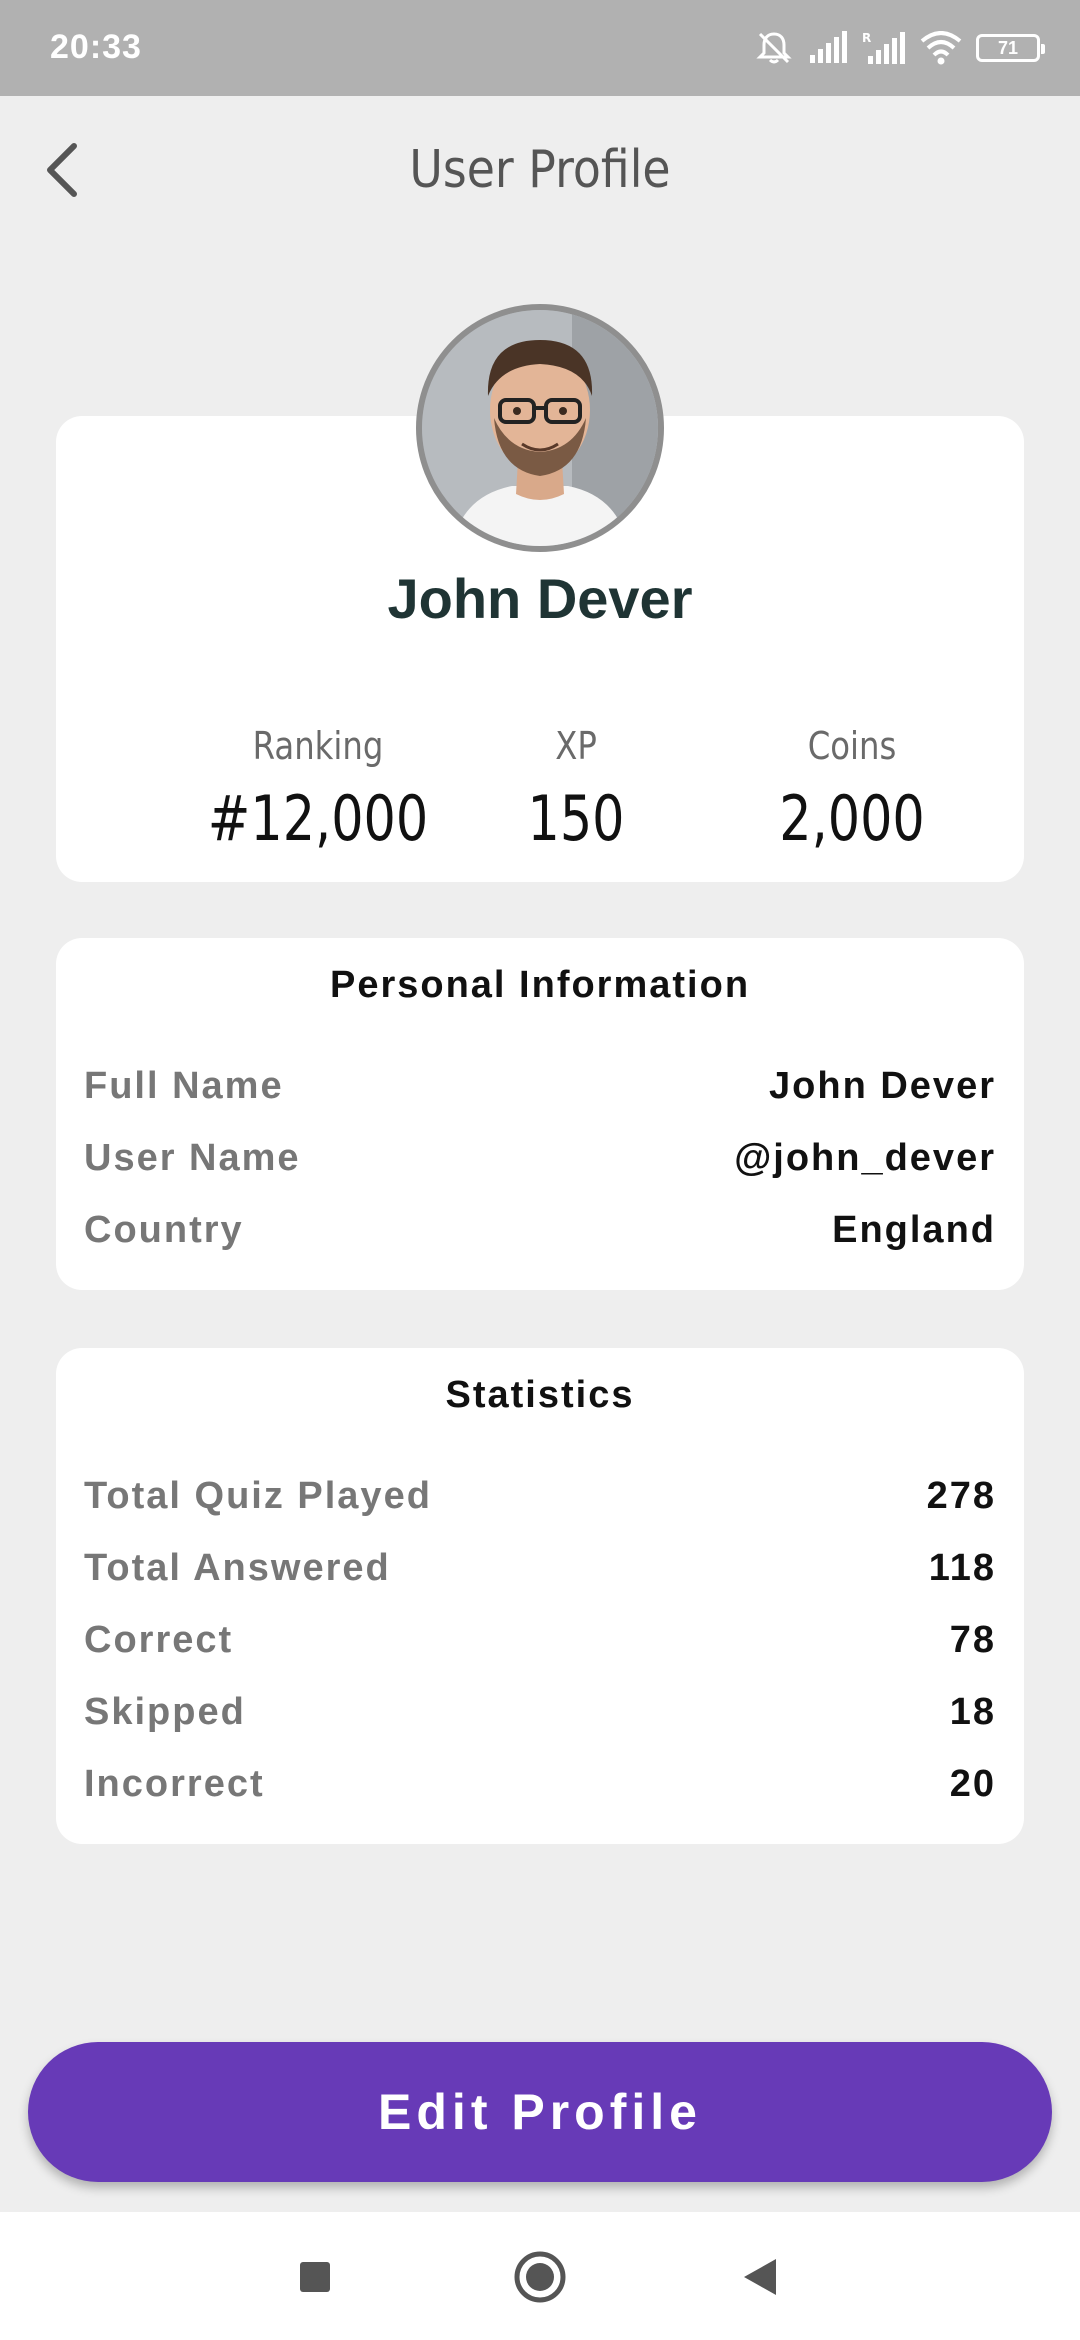 The image size is (1080, 2340). I want to click on battery-icon: 71, so click(1010, 48).